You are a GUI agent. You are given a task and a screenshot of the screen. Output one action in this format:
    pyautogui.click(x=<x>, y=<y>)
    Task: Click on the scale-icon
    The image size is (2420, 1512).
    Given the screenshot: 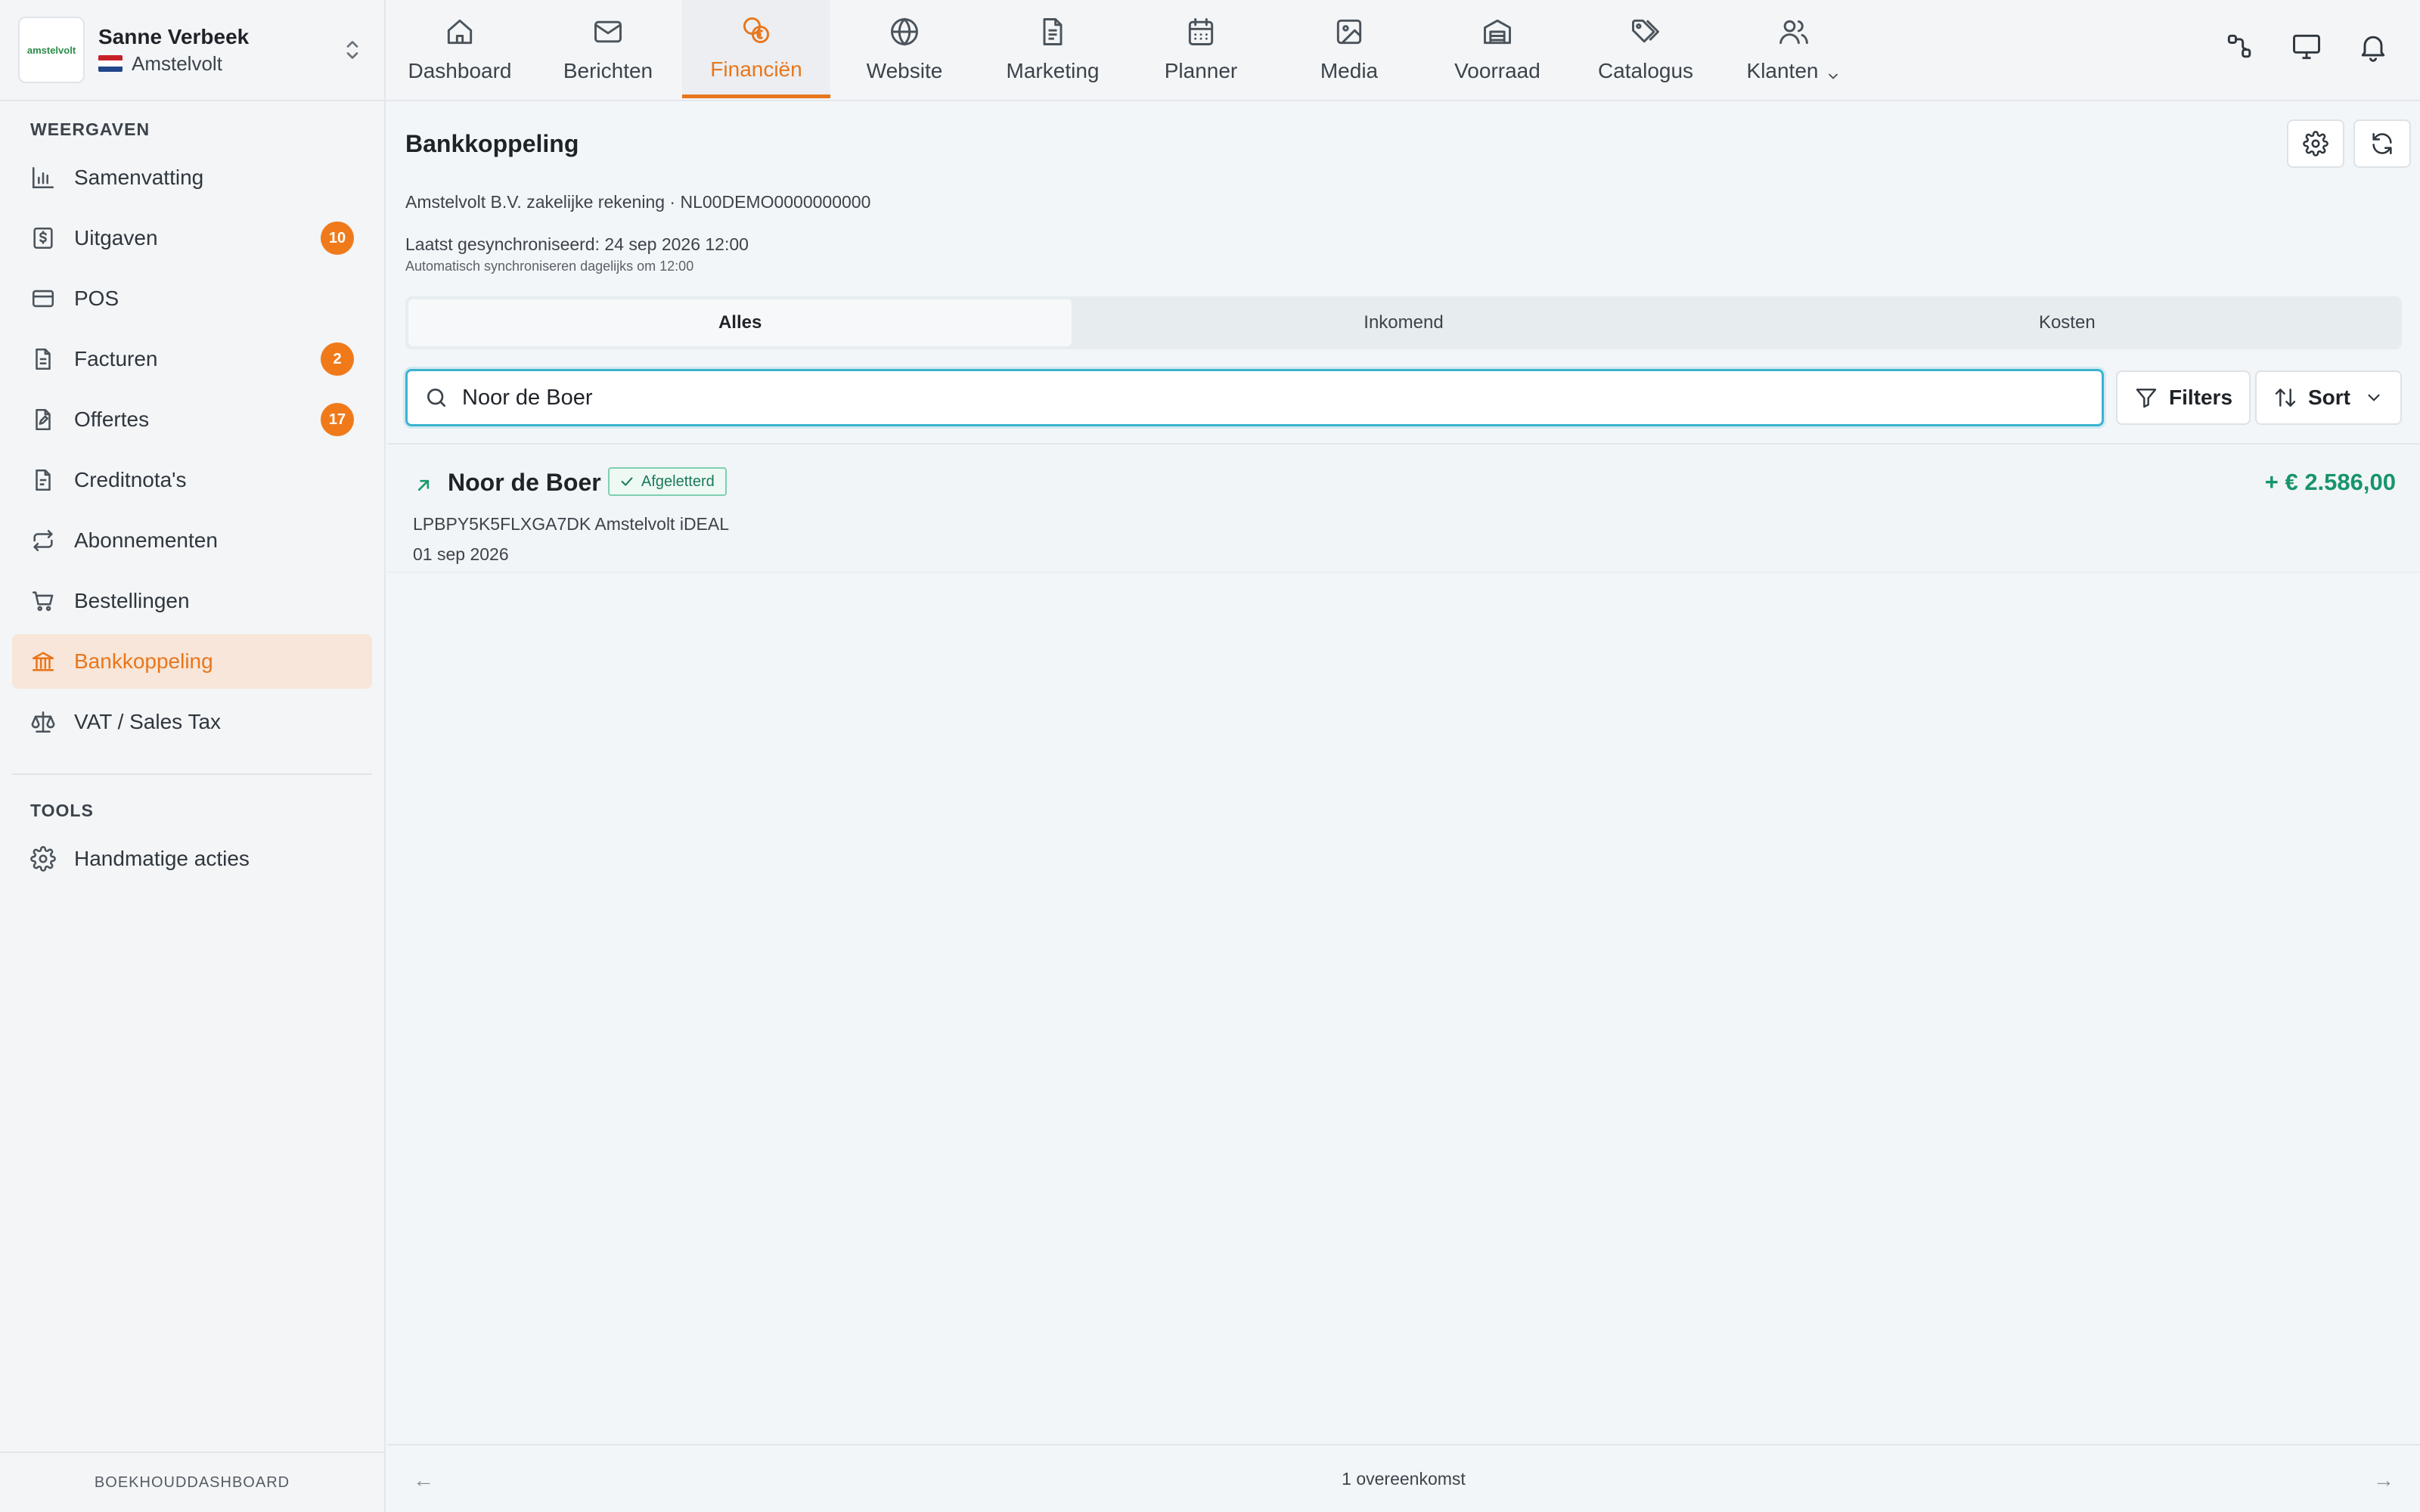 What is the action you would take?
    pyautogui.click(x=43, y=722)
    